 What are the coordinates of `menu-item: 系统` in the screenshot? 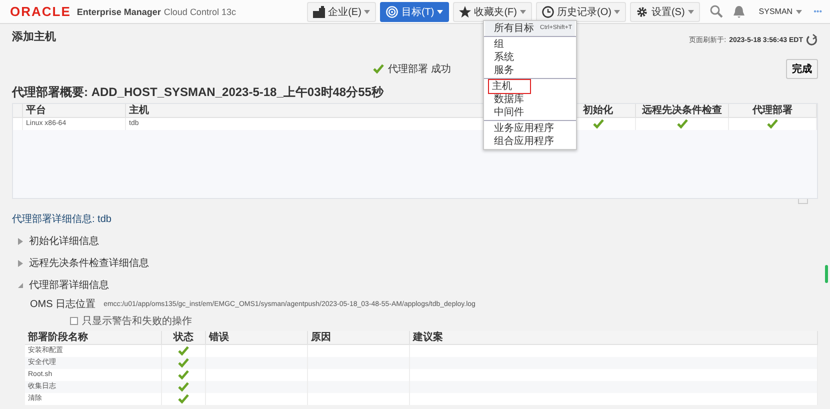 It's located at (530, 57).